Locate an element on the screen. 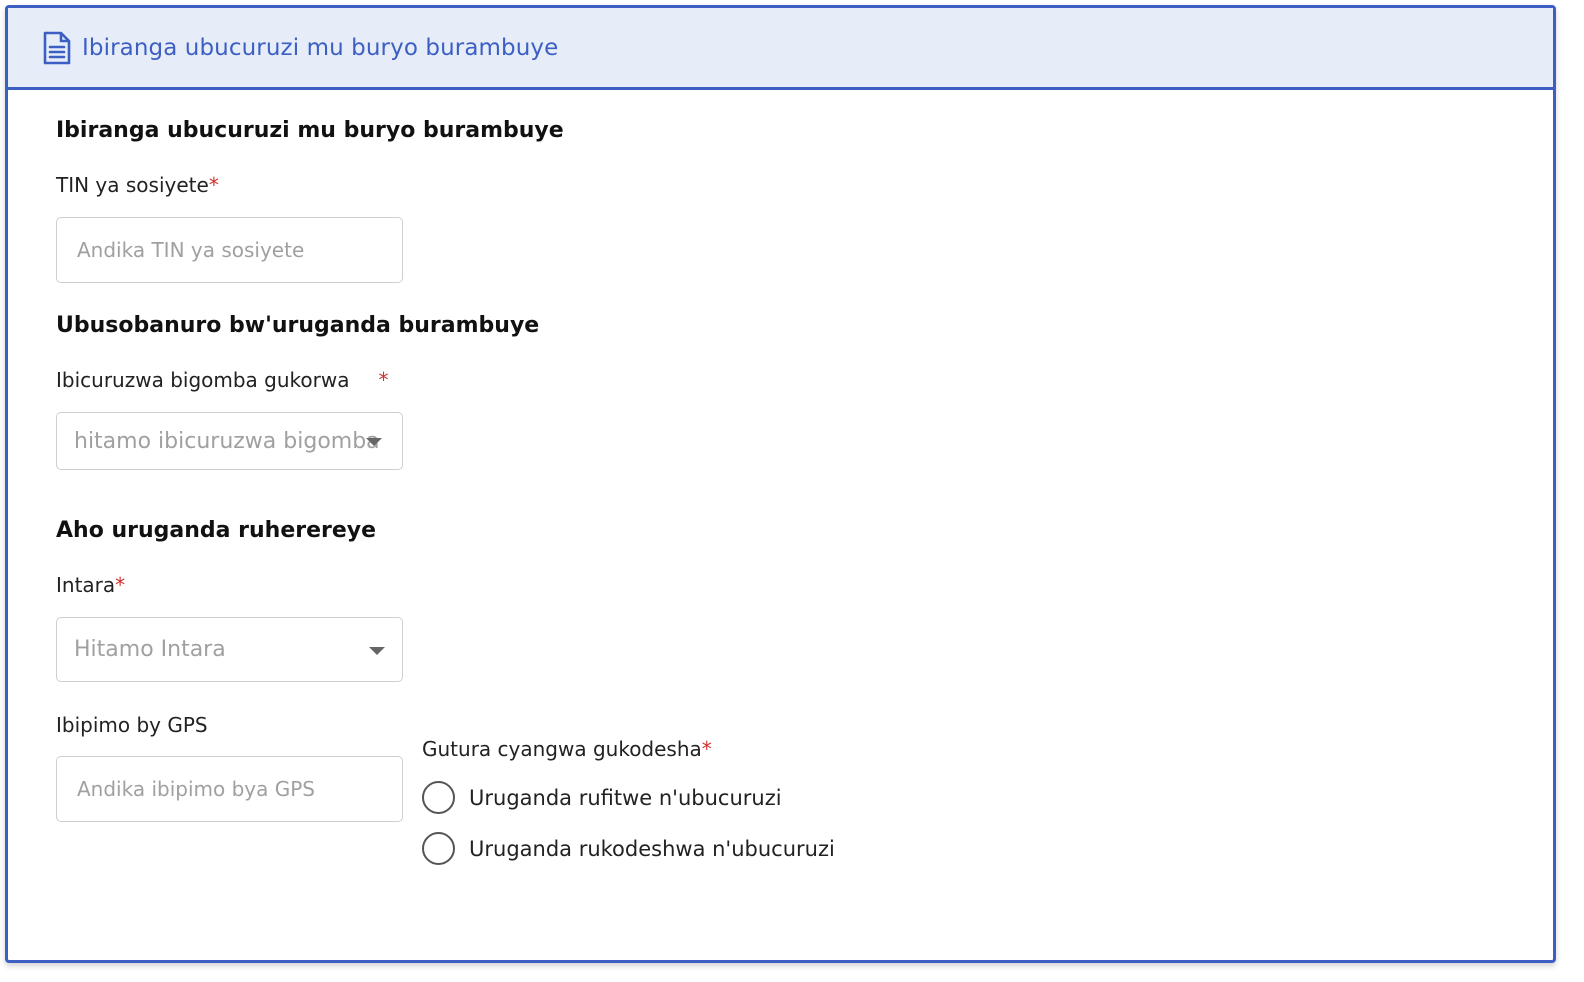 This screenshot has height=982, width=1584. tin-label: TIN ya sosiyete* is located at coordinates (137, 185).